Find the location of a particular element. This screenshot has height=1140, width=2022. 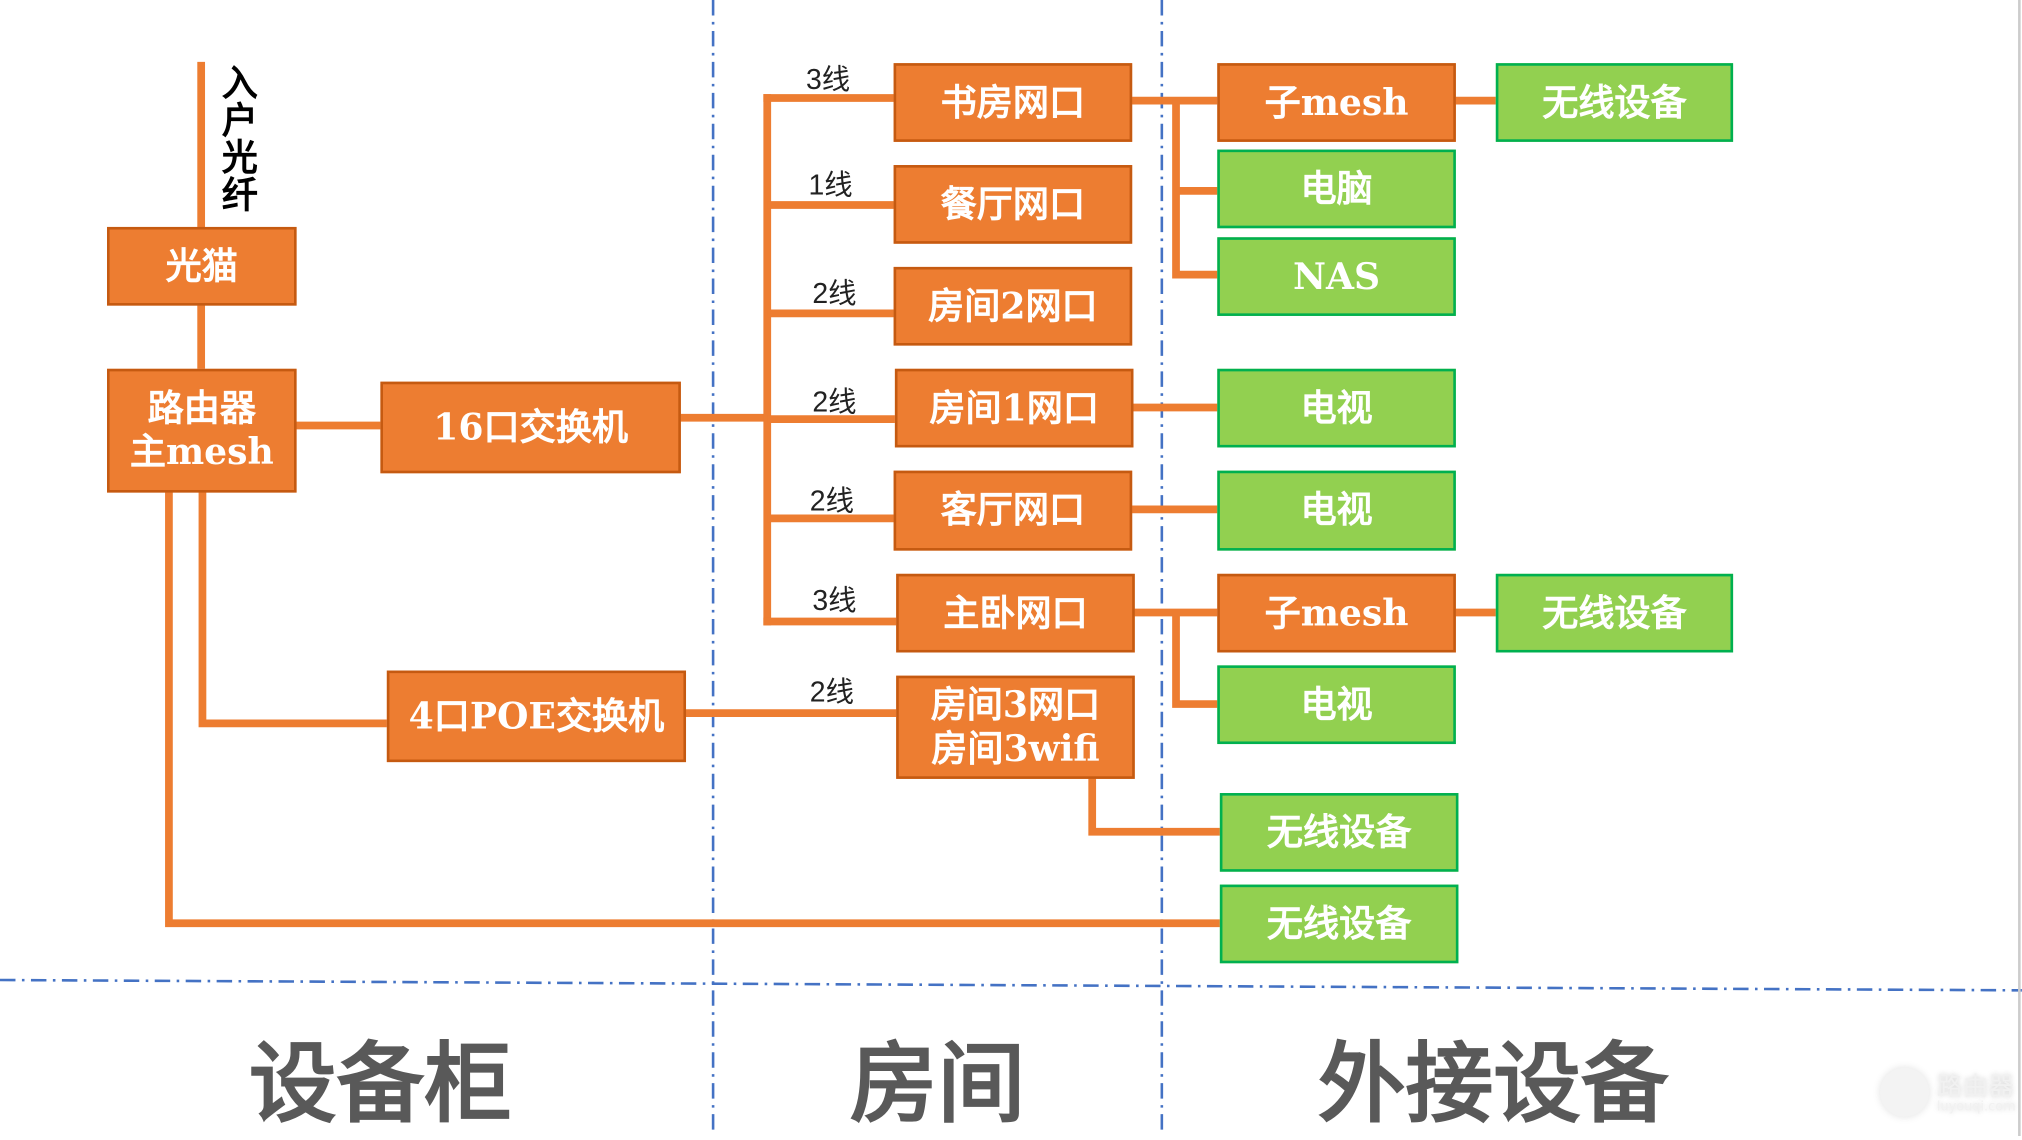

node-wireless-sub2: 无线设备 is located at coordinates (1614, 613).